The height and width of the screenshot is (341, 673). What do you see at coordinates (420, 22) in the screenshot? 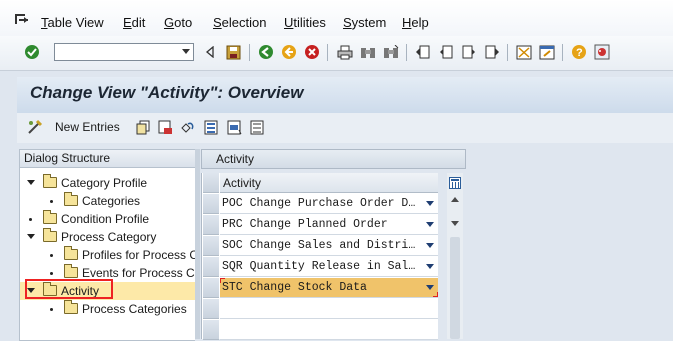
I see `menu-help-rest: elp` at bounding box center [420, 22].